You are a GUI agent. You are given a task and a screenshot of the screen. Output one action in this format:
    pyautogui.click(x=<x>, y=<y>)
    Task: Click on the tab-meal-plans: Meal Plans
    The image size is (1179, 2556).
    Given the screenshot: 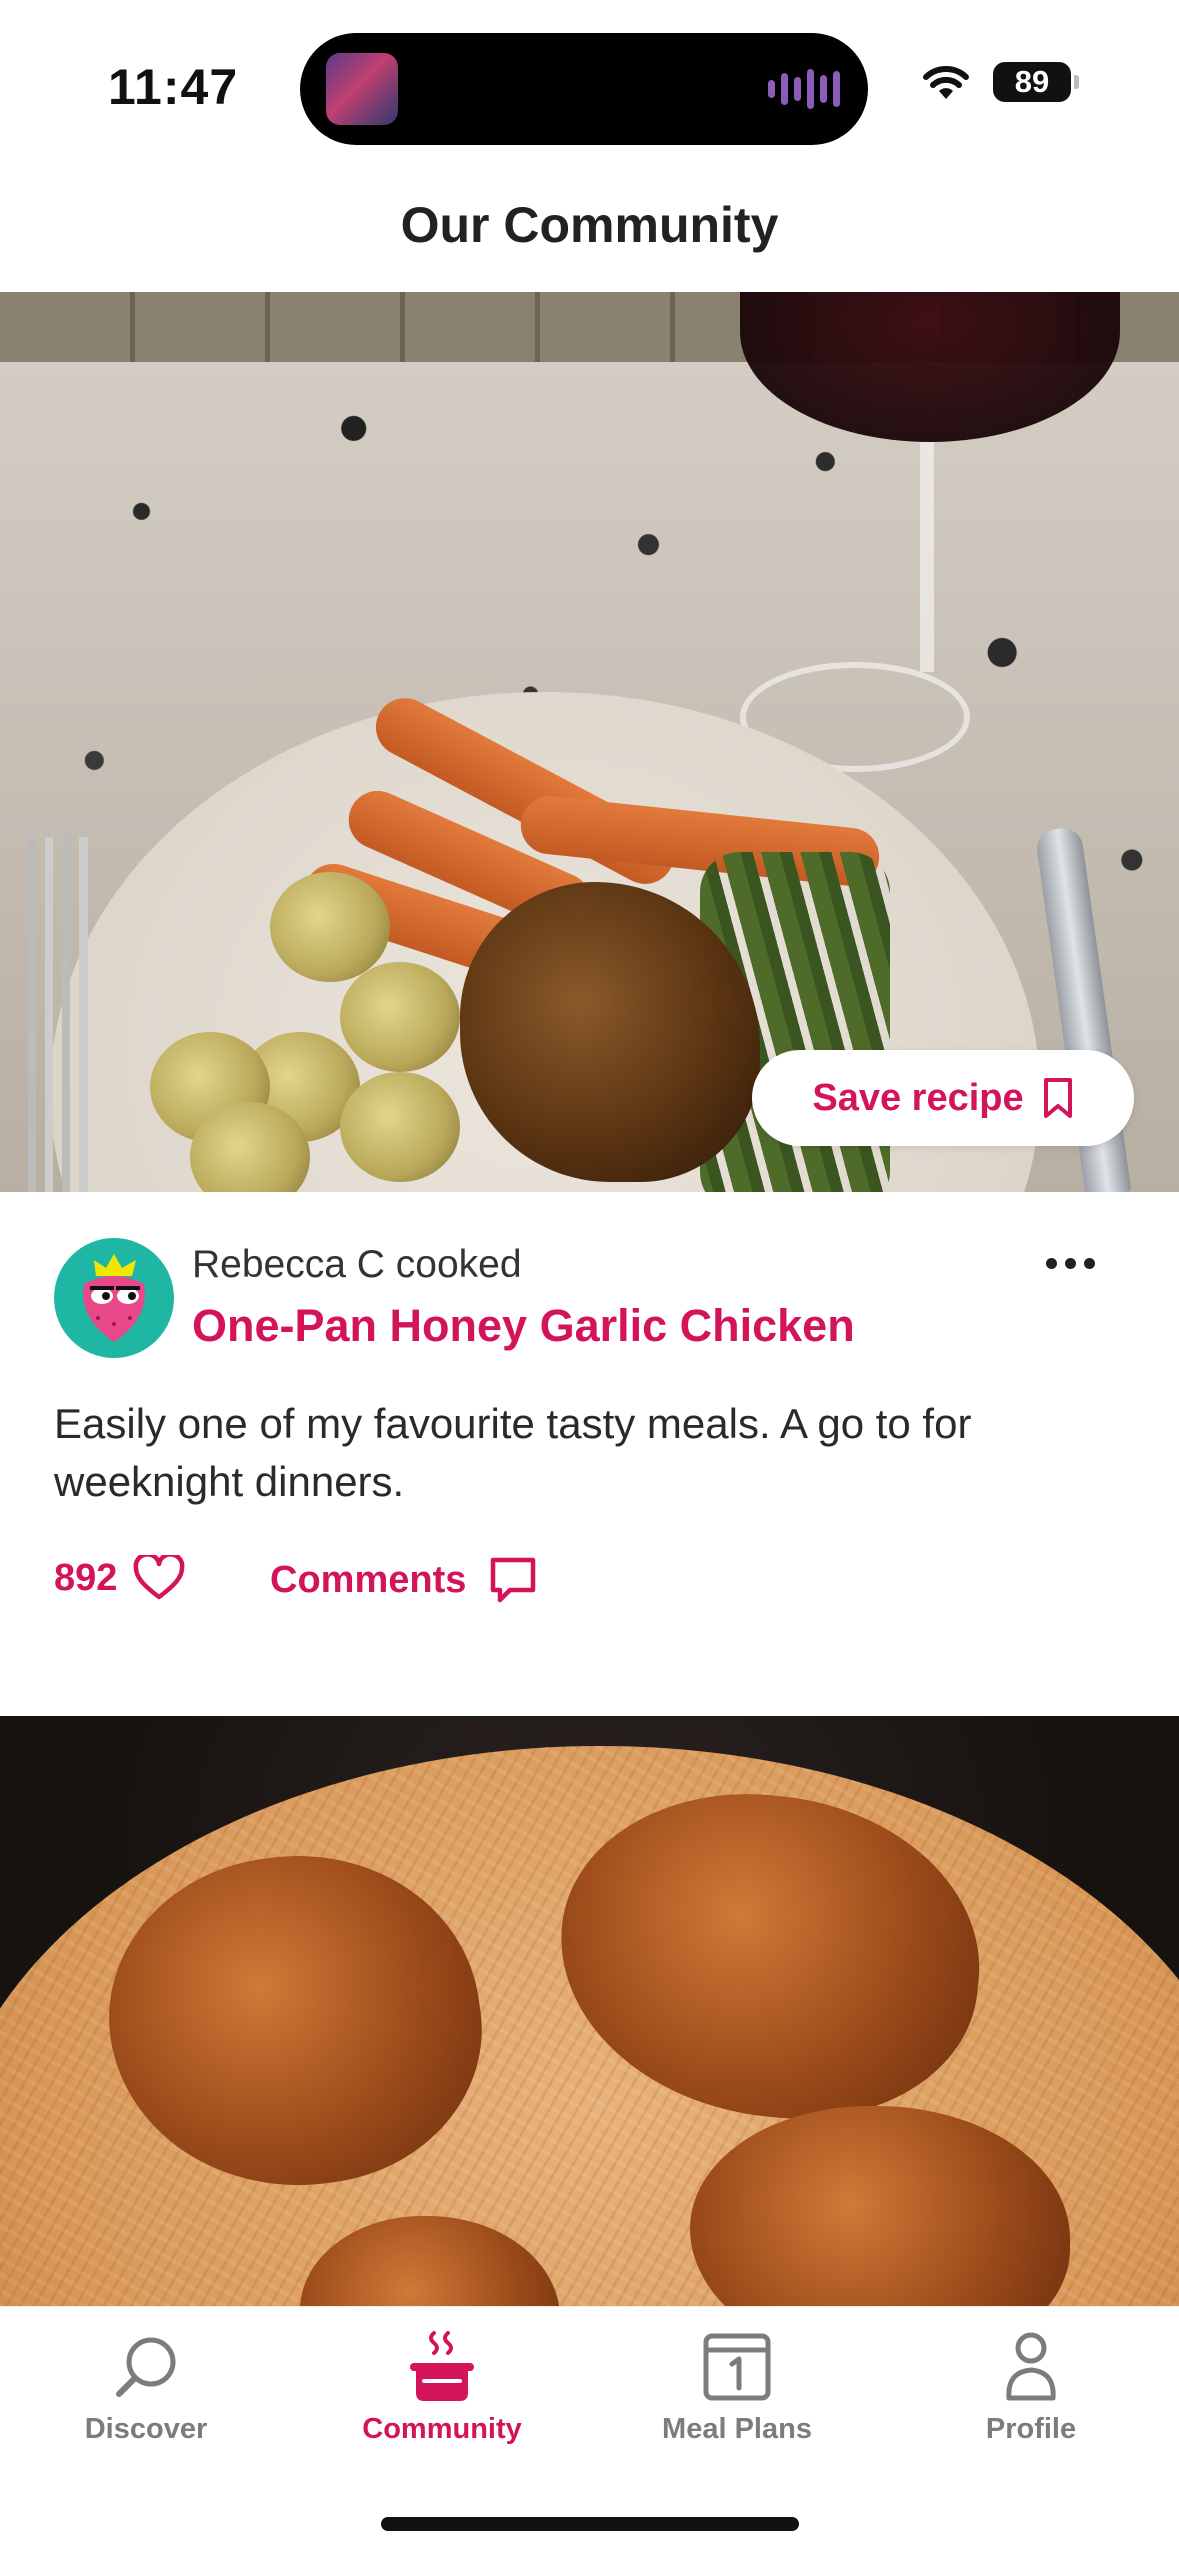 What is the action you would take?
    pyautogui.click(x=737, y=2397)
    